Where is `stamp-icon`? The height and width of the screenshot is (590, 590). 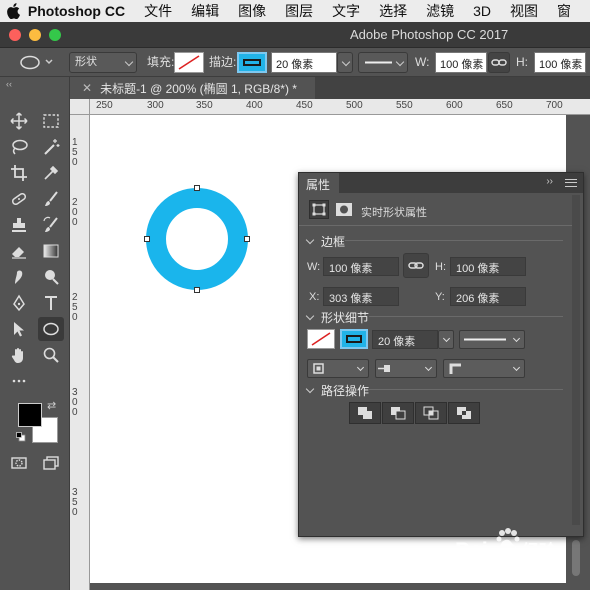 stamp-icon is located at coordinates (19, 225).